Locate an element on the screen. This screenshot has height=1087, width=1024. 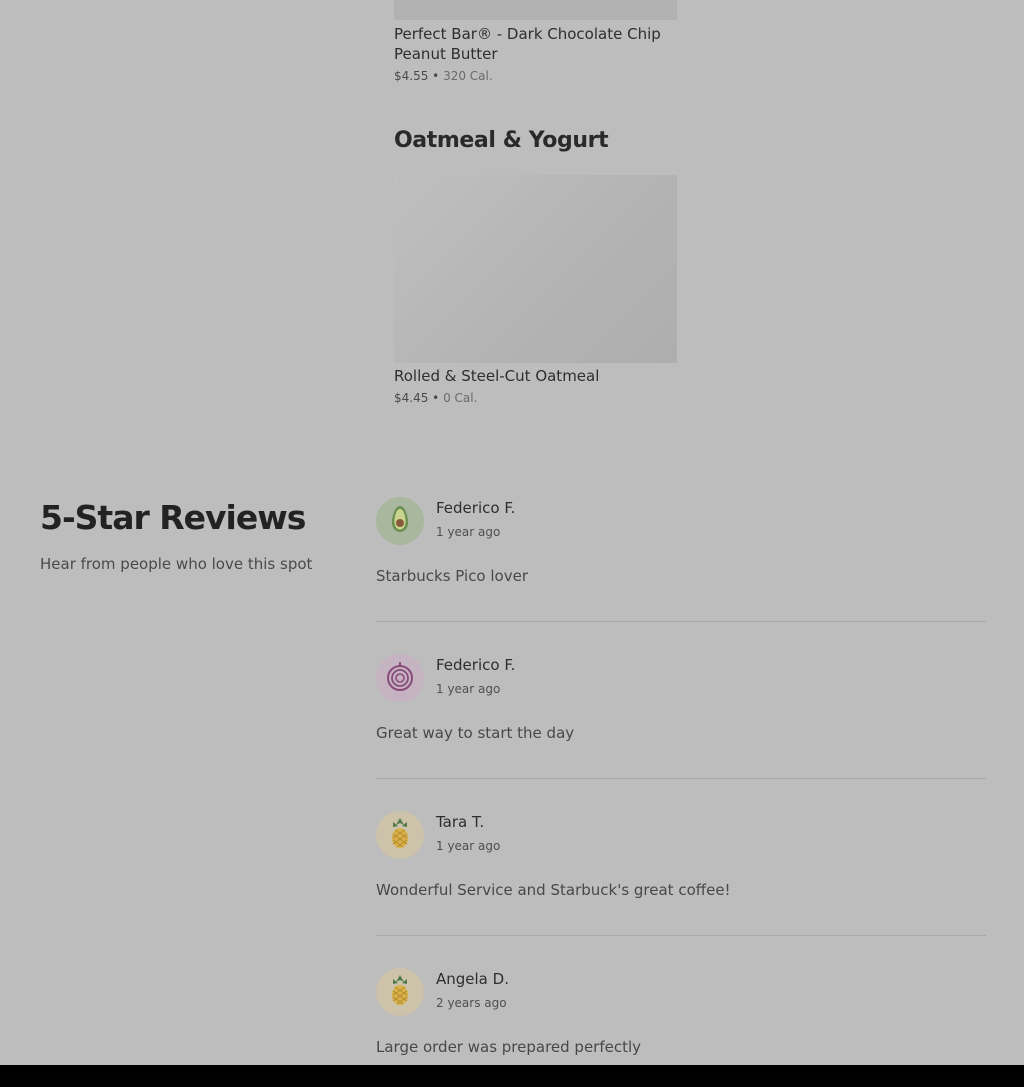
avocado-icon is located at coordinates (400, 521).